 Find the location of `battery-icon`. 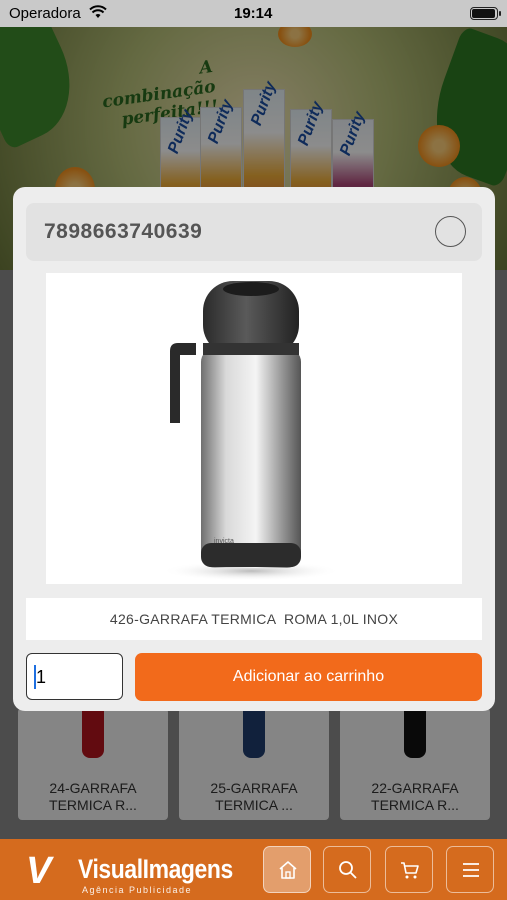

battery-icon is located at coordinates (485, 13).